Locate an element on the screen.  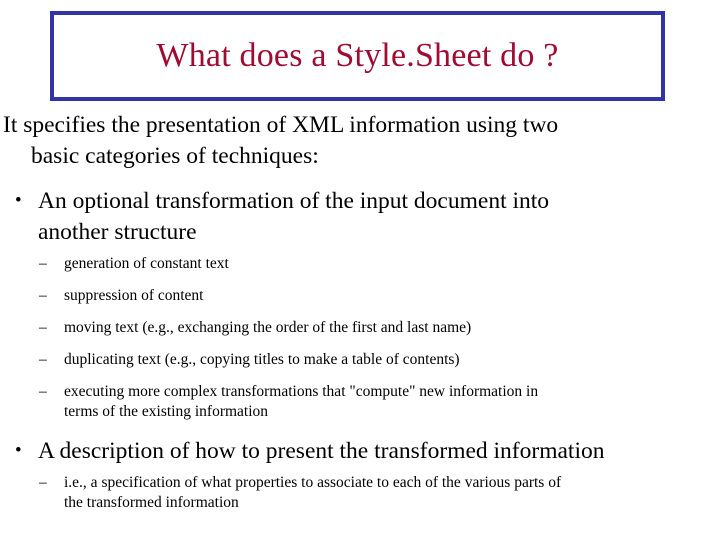
sub-item-2-1-line-2: the transformed information is located at coordinates (151, 502).